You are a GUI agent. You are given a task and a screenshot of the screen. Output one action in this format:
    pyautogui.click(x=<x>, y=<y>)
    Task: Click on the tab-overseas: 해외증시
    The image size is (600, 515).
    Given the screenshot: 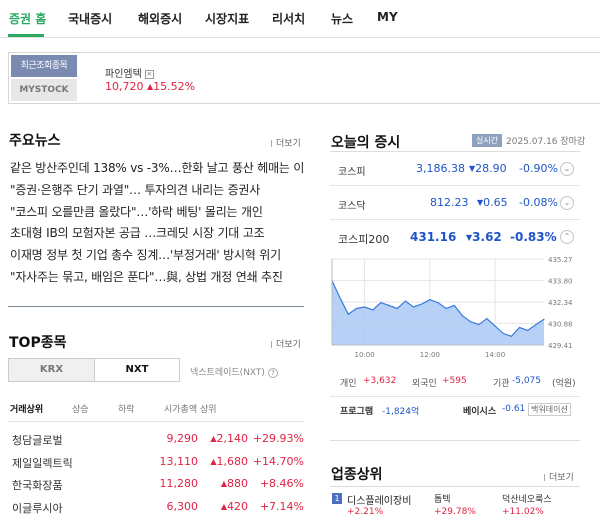 What is the action you would take?
    pyautogui.click(x=160, y=18)
    